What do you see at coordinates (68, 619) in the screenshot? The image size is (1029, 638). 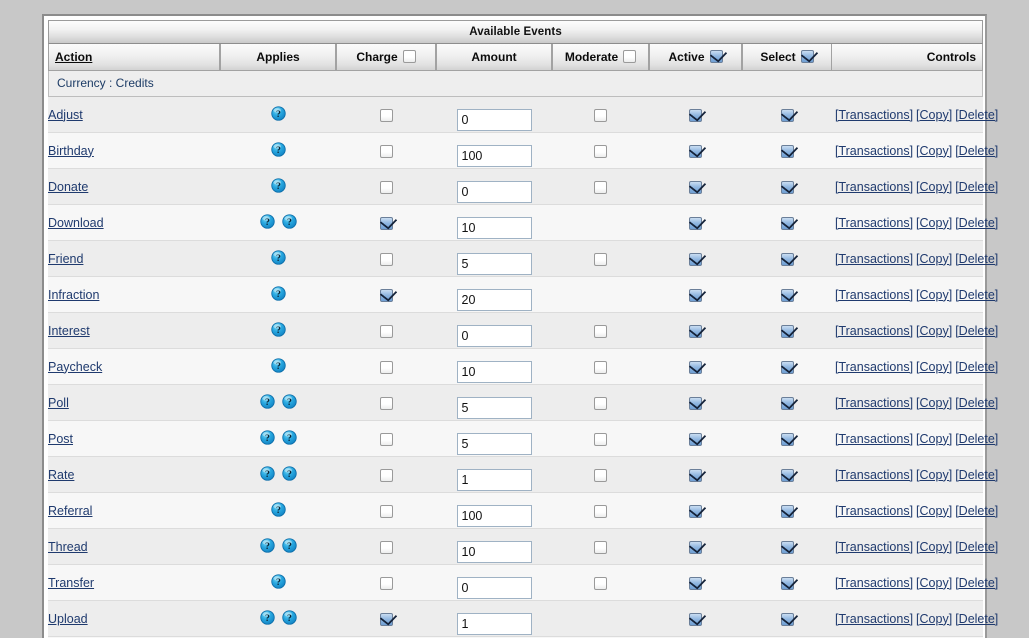 I see `event-link-upload: Upload` at bounding box center [68, 619].